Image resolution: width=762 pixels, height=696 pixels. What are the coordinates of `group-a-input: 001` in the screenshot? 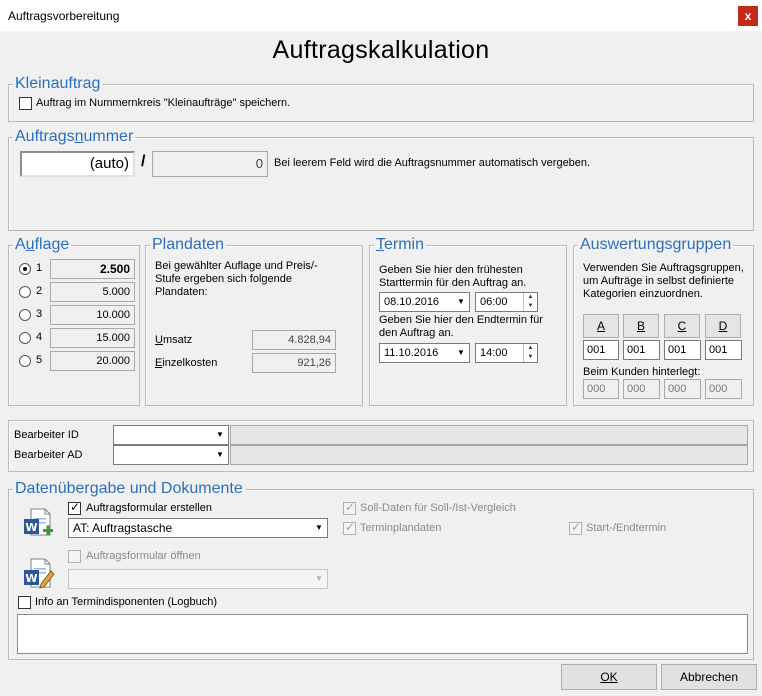 It's located at (601, 350).